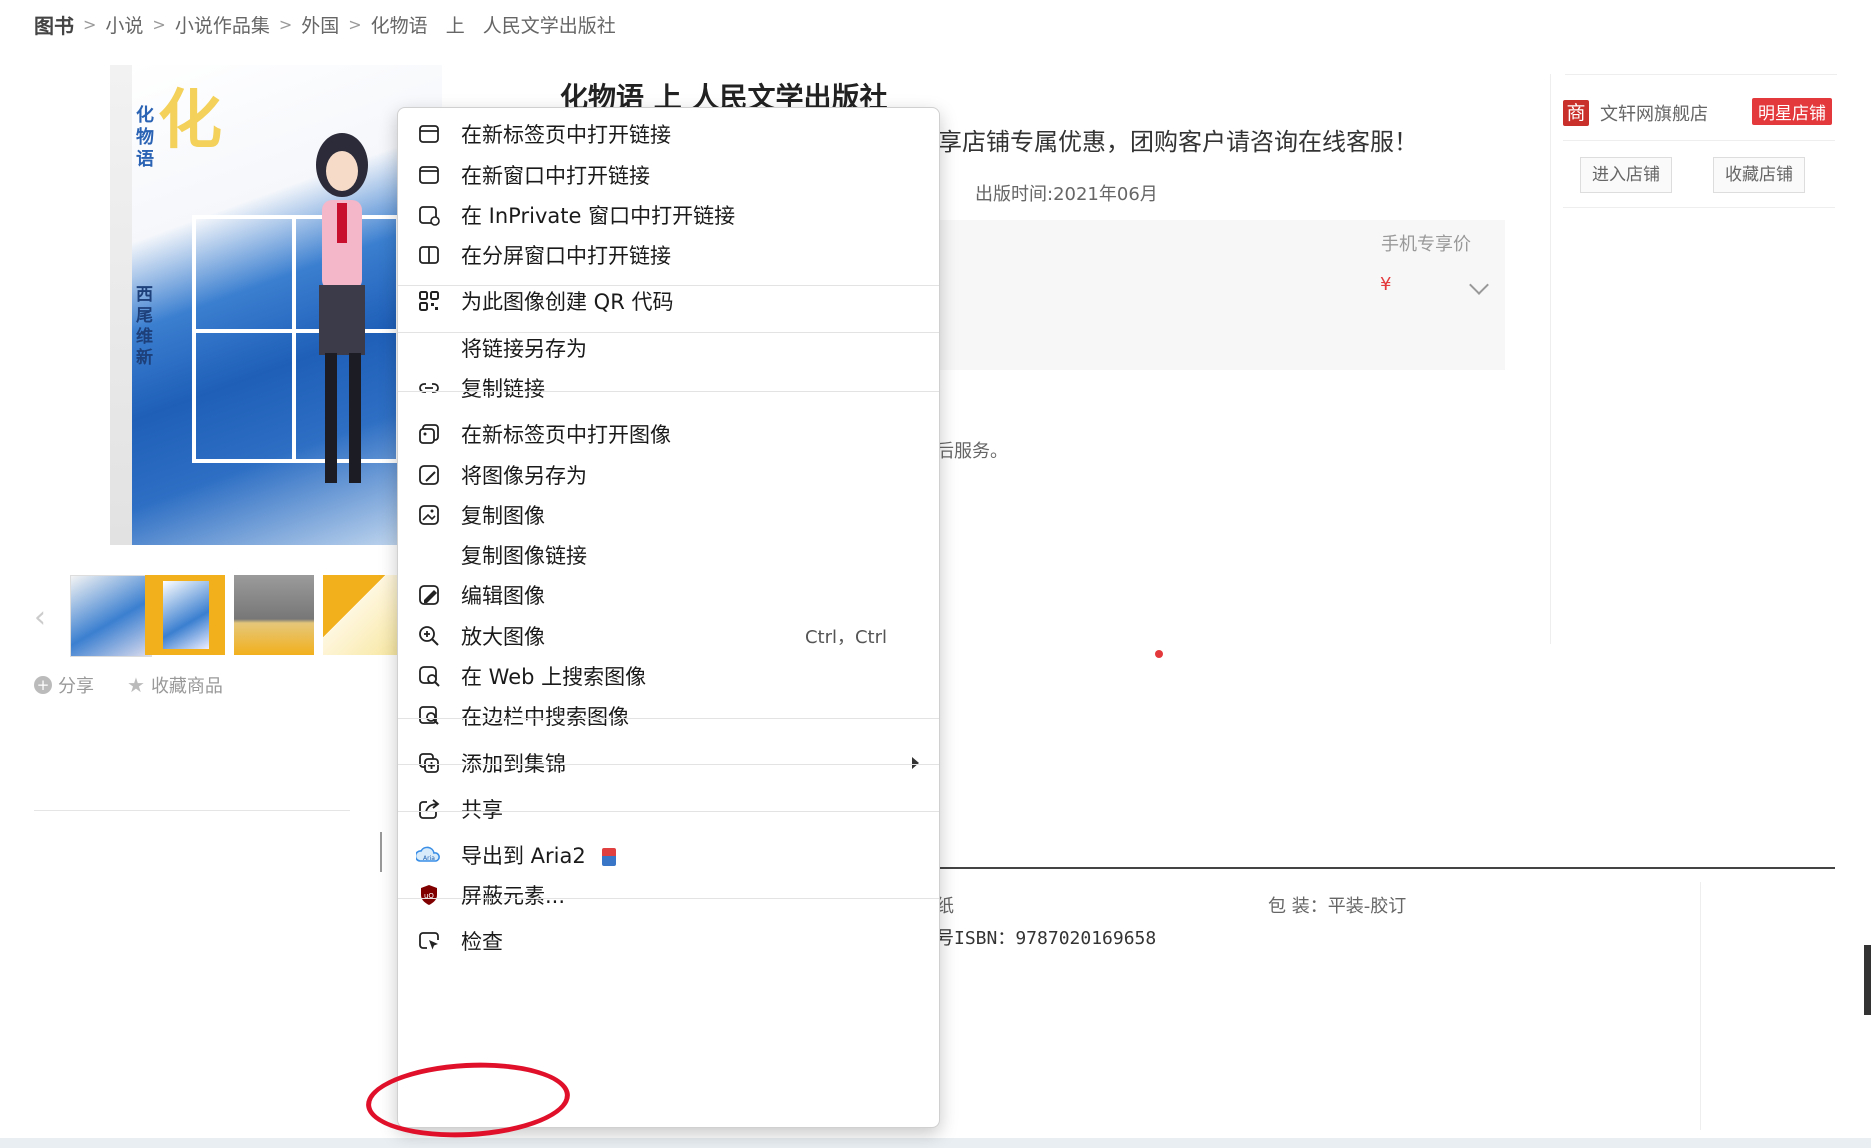 The width and height of the screenshot is (1871, 1148). What do you see at coordinates (429, 636) in the screenshot?
I see `zoom-in-icon` at bounding box center [429, 636].